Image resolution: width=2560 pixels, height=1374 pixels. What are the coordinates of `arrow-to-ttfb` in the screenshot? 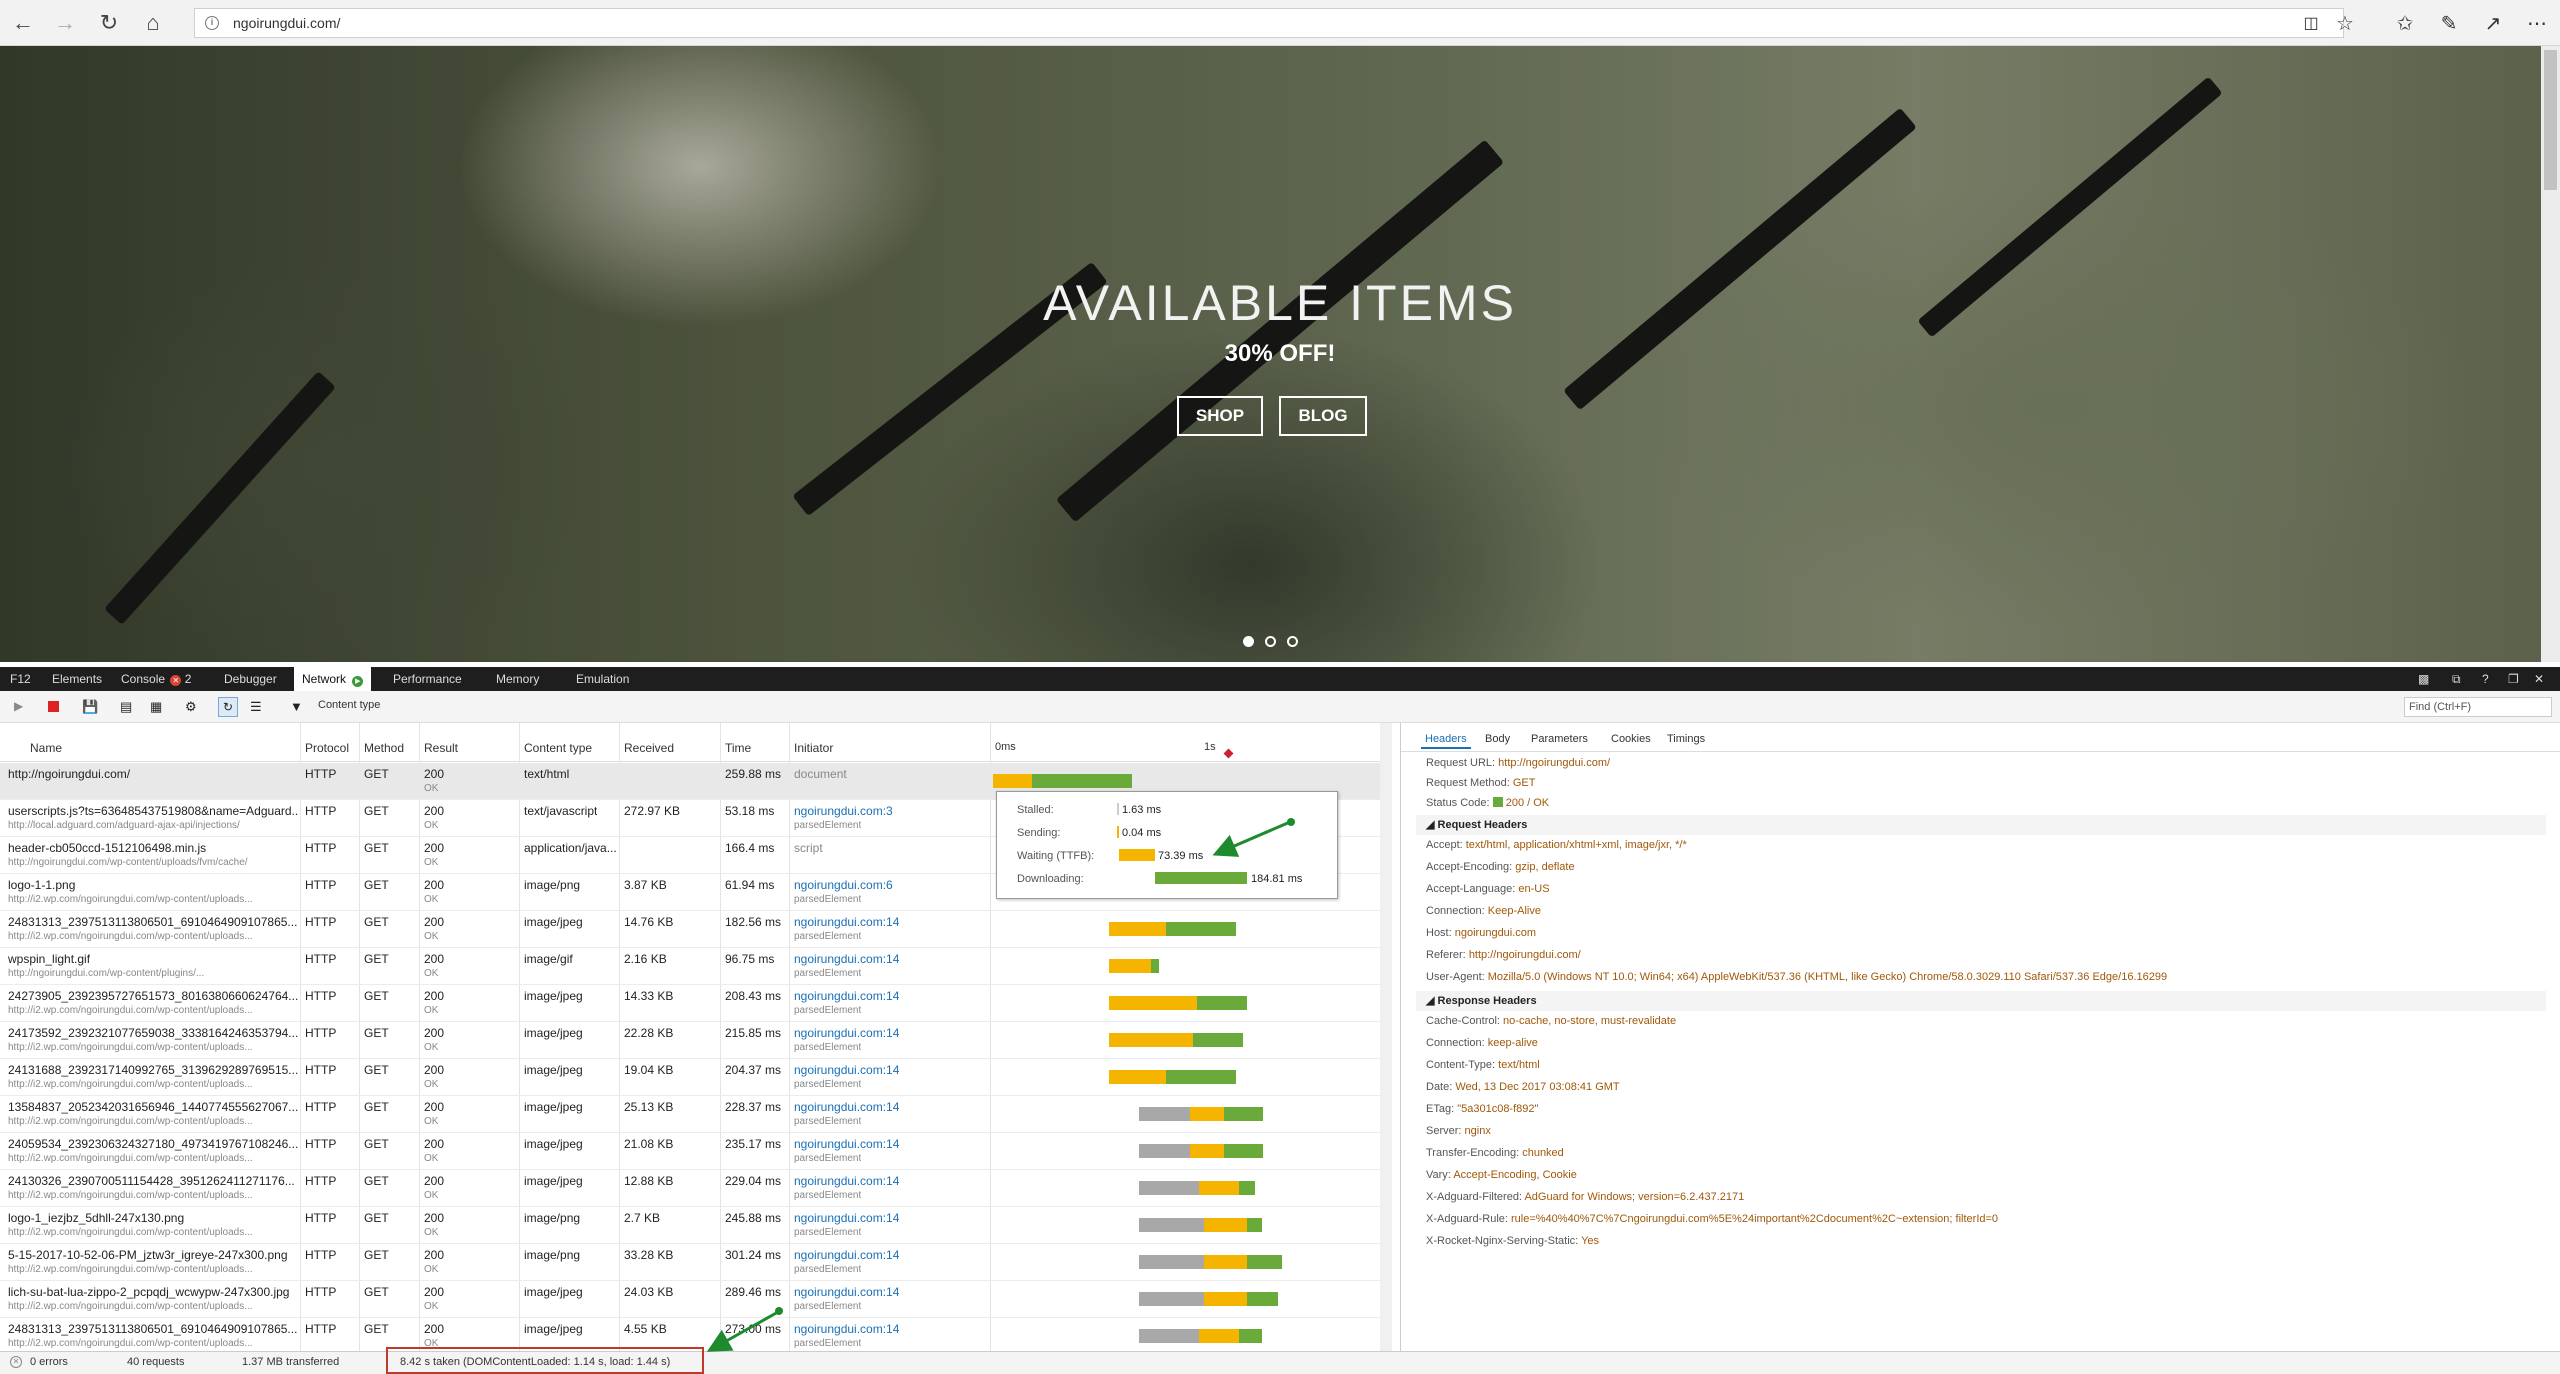 It's located at (1251, 838).